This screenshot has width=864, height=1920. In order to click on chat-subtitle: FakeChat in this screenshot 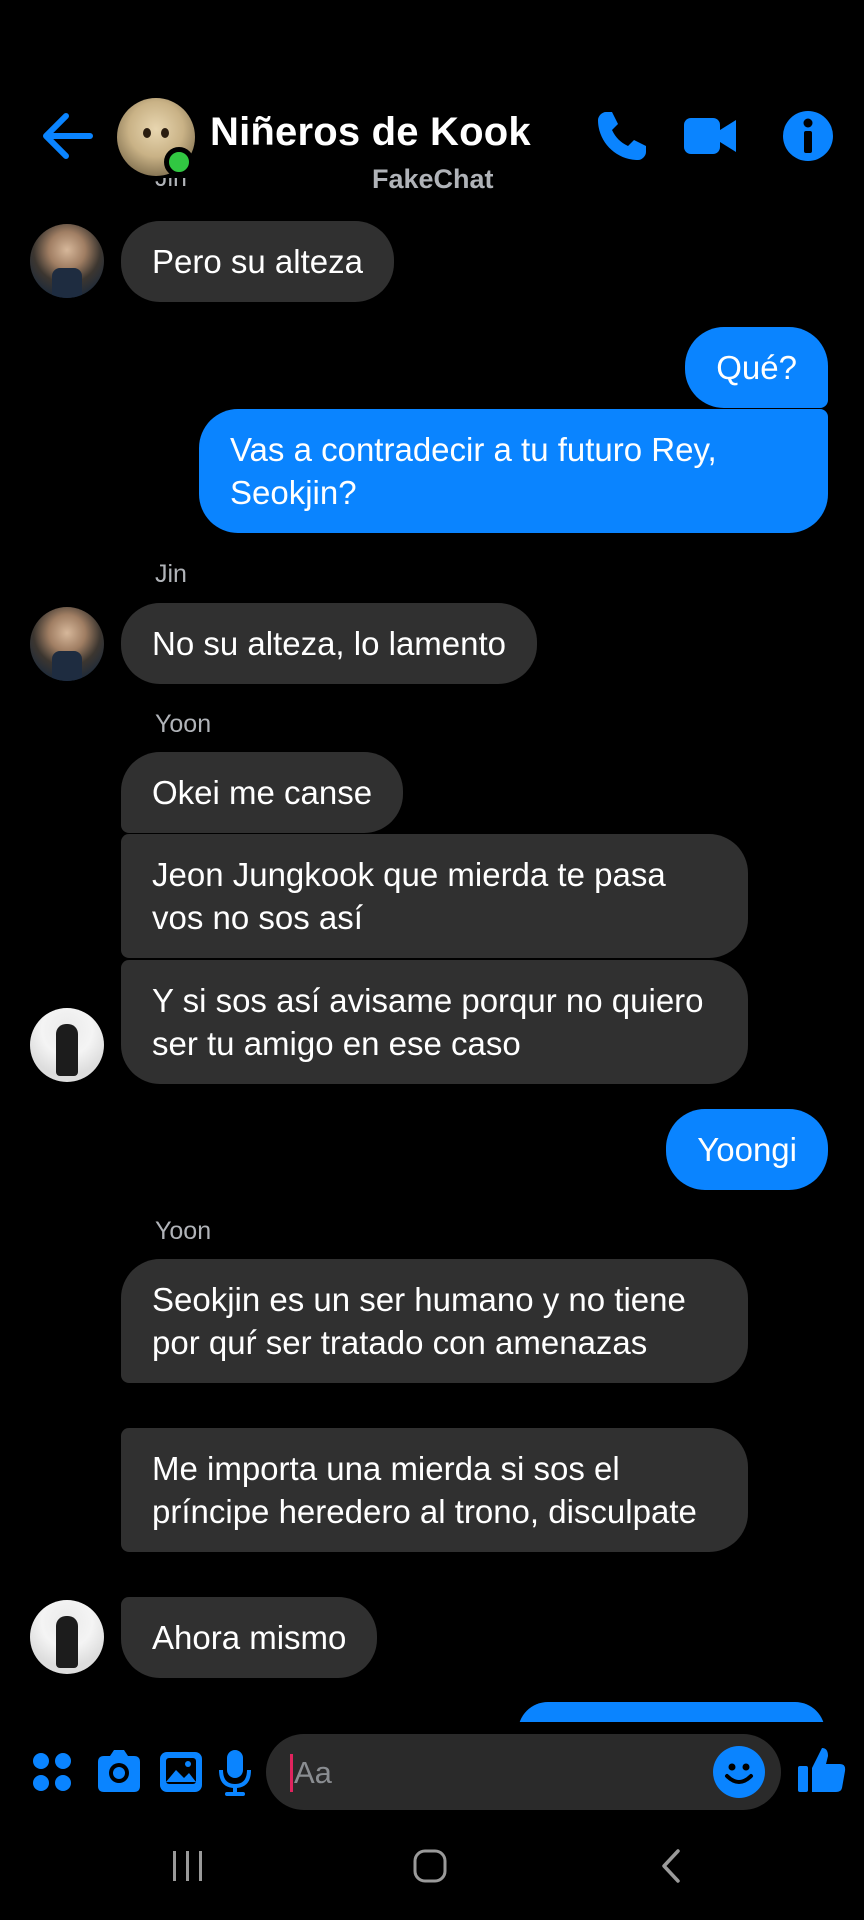, I will do `click(433, 179)`.